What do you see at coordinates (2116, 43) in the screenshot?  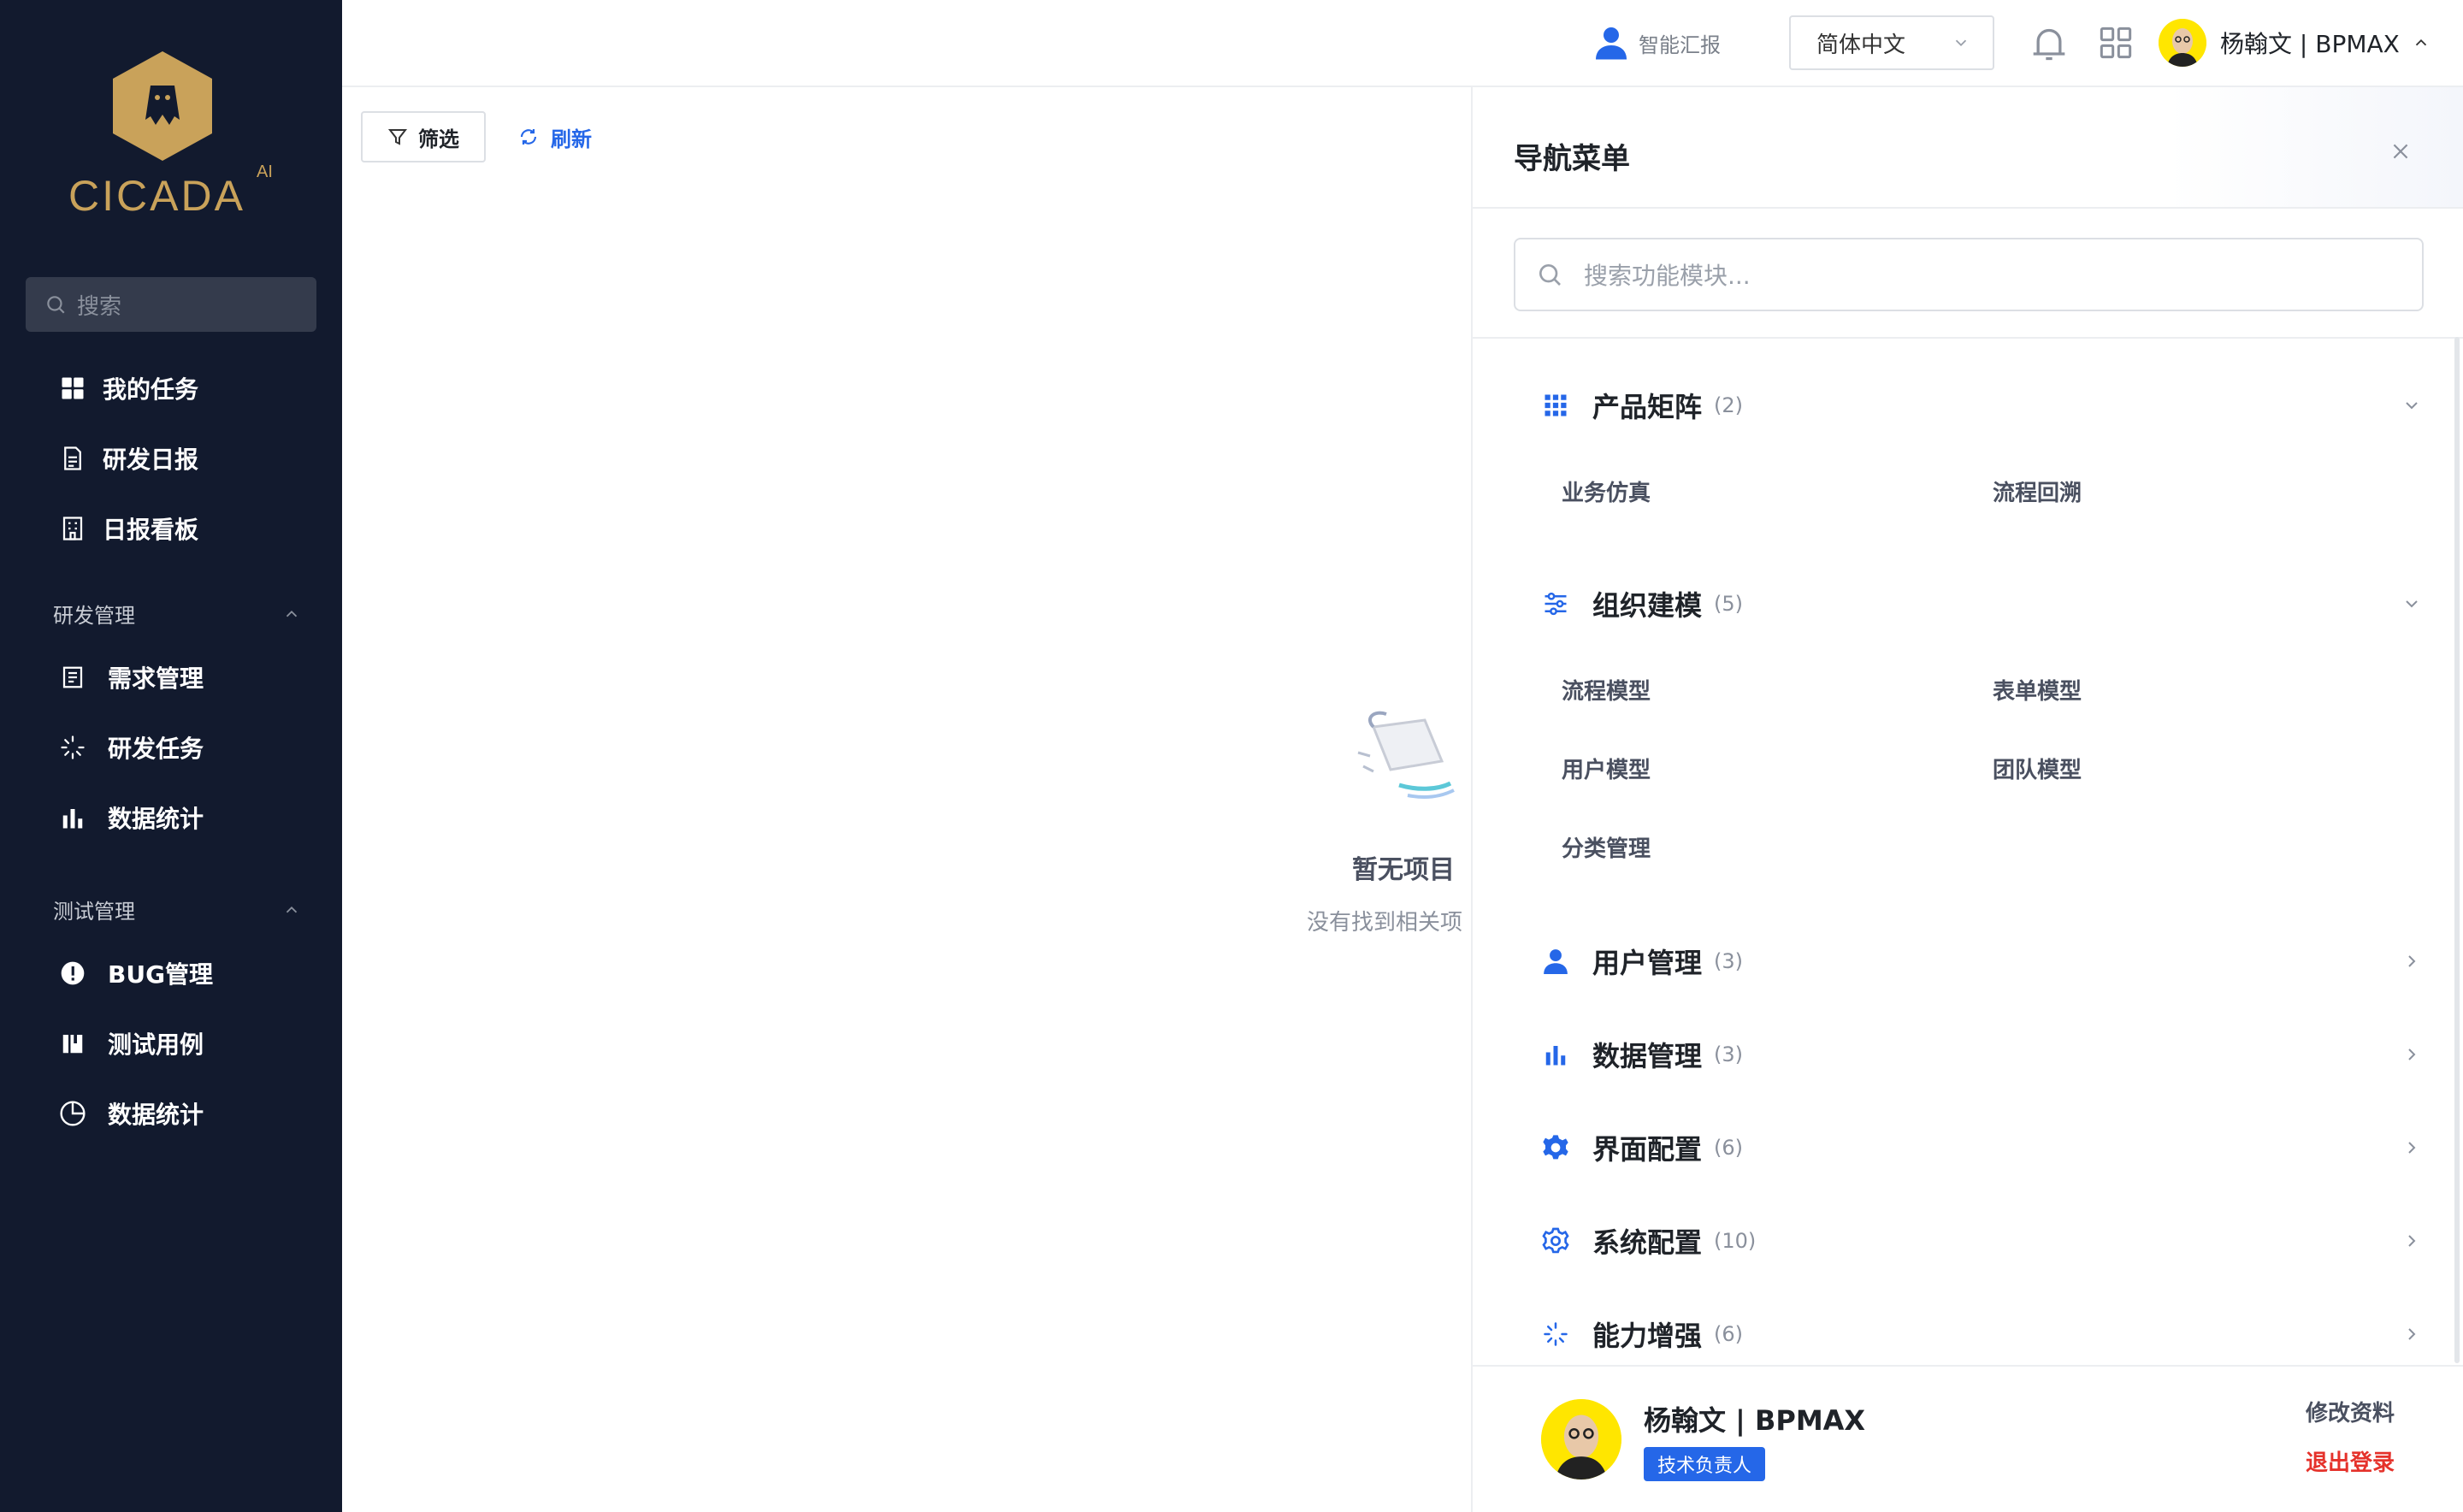 I see `apps-icon` at bounding box center [2116, 43].